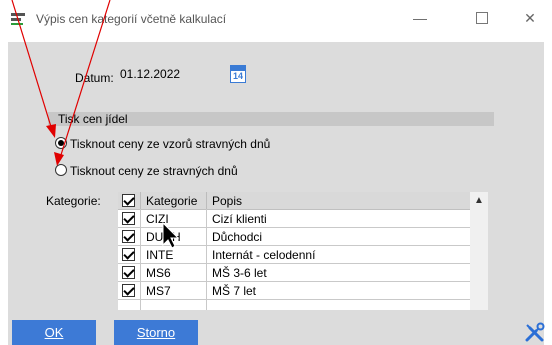 This screenshot has height=345, width=552. Describe the element at coordinates (163, 237) in the screenshot. I see `cell-kategorie: DUCH` at that location.